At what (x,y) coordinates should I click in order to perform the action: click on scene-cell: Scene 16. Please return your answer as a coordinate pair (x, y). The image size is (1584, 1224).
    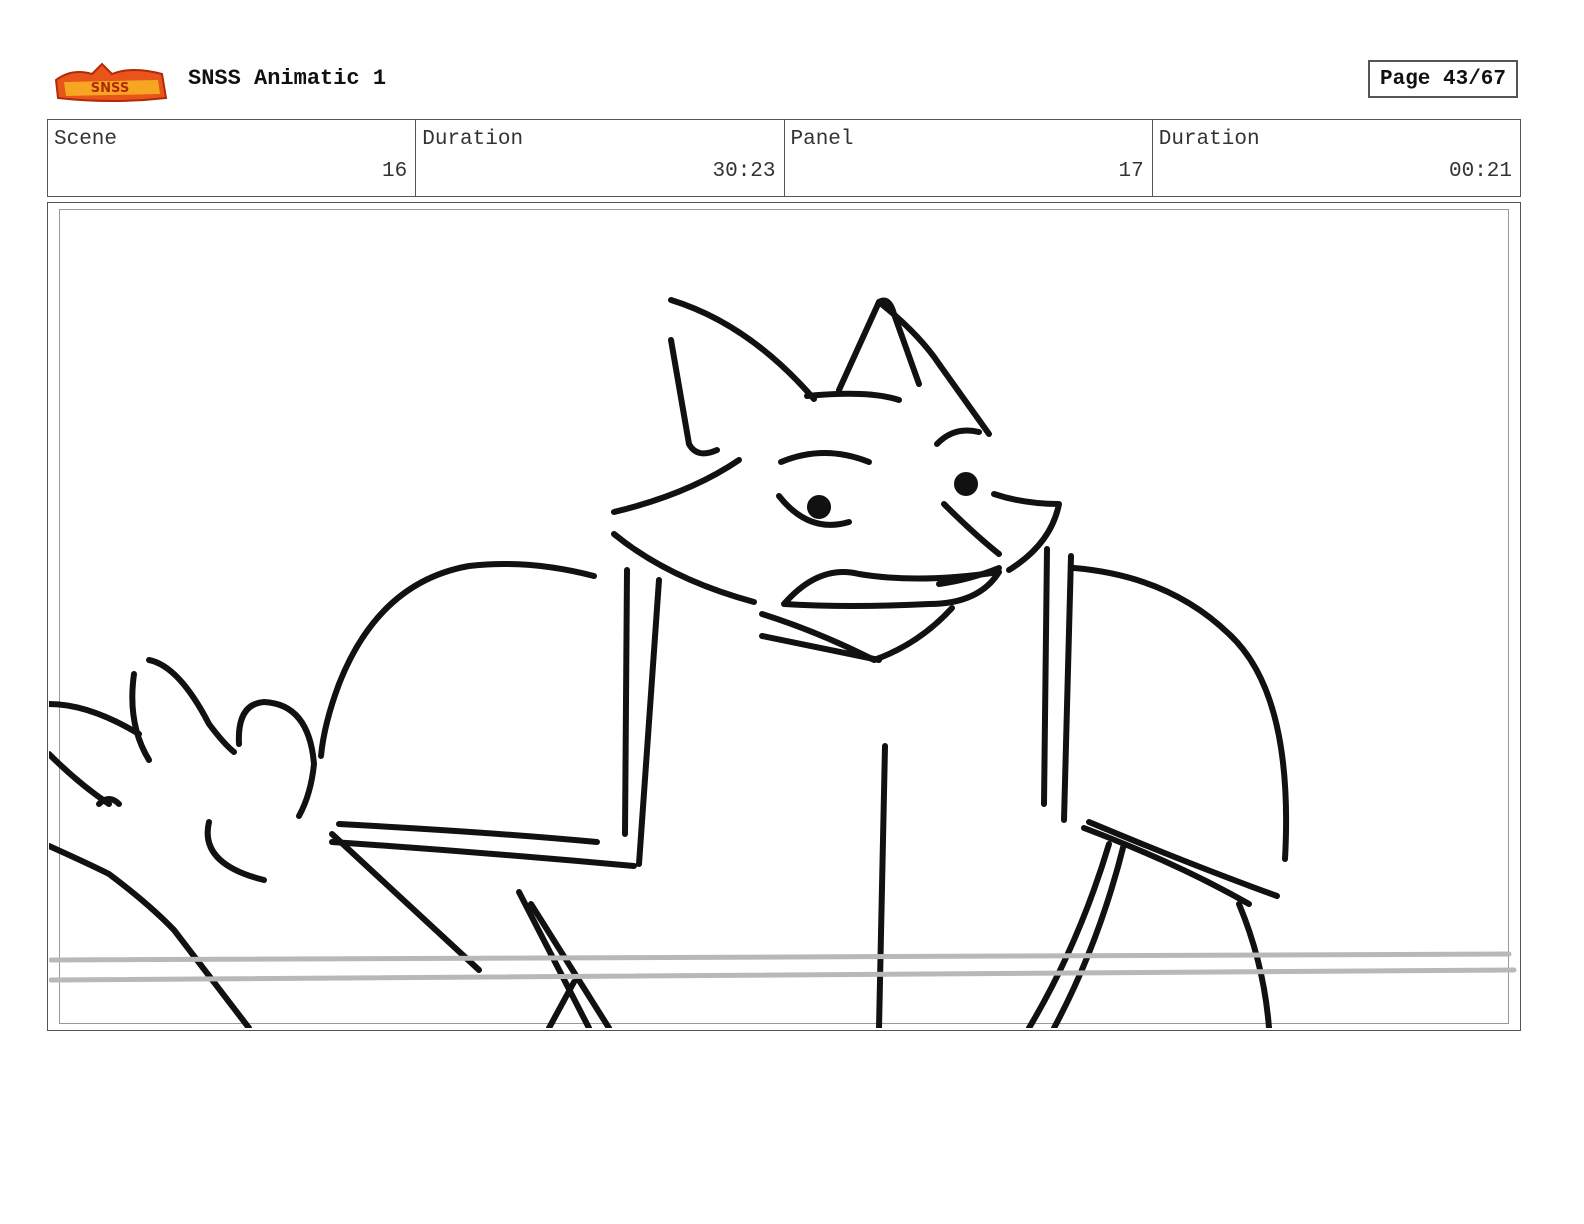
    Looking at the image, I should click on (232, 158).